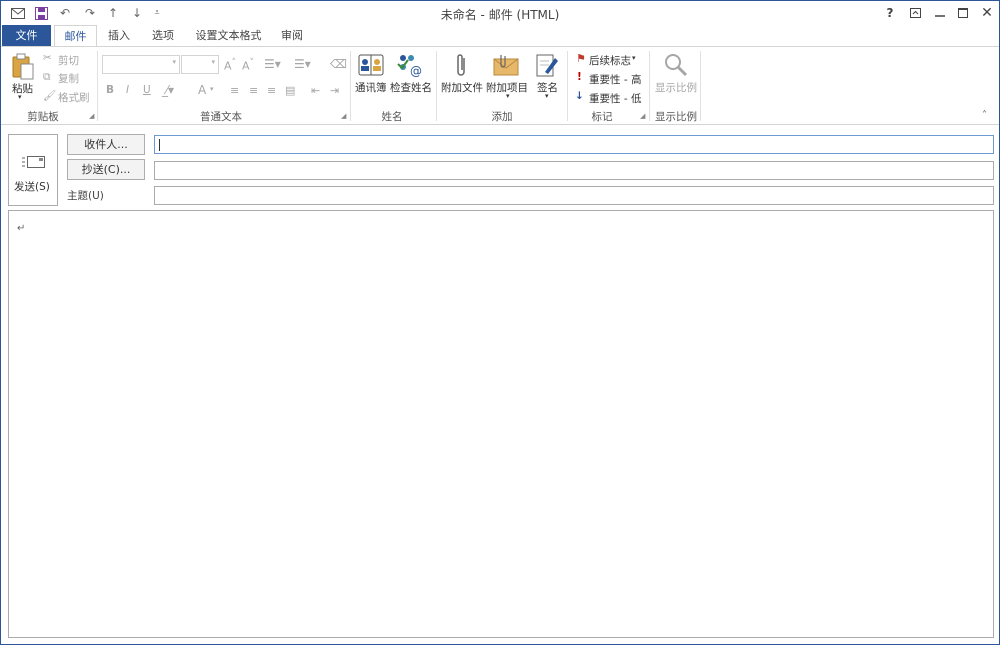  I want to click on text-cursor, so click(159, 145).